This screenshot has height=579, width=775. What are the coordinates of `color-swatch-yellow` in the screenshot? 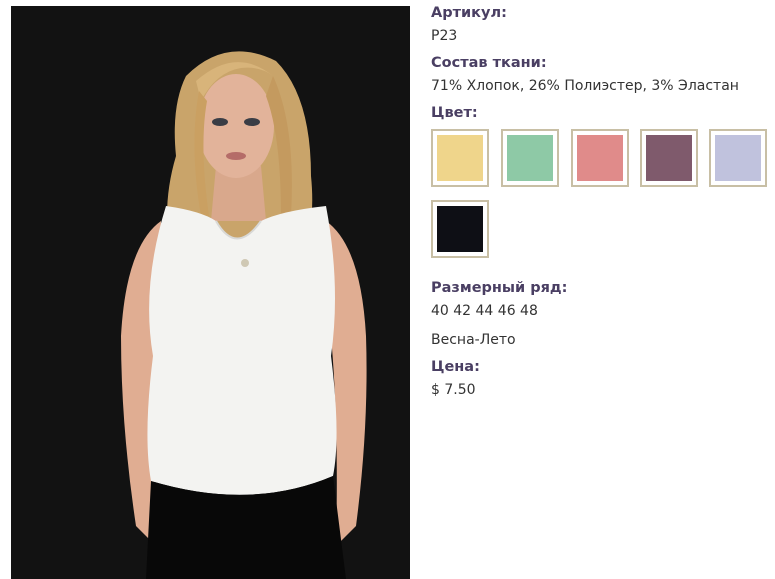 It's located at (460, 158).